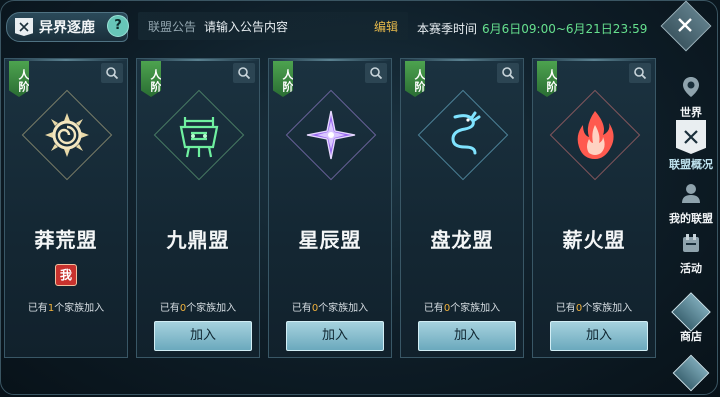  Describe the element at coordinates (198, 208) in the screenshot. I see `alliance-card: 人阶 九鼎盟 已有0个家族加入 加入` at that location.